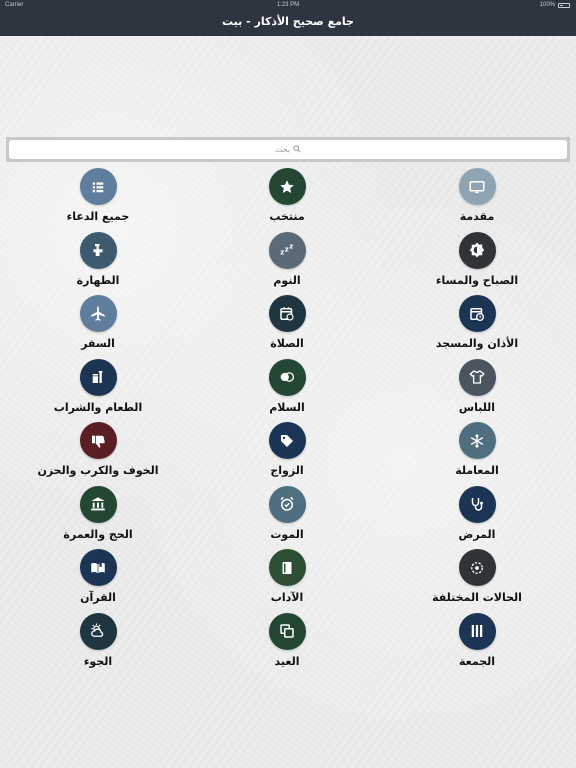 The image size is (576, 768). What do you see at coordinates (287, 504) in the screenshot?
I see `alarm-icon` at bounding box center [287, 504].